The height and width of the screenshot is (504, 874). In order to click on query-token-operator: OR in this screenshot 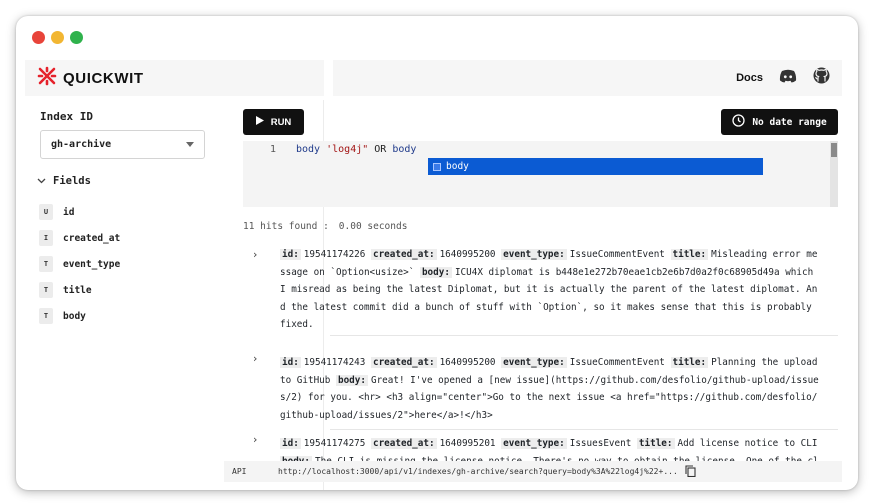, I will do `click(380, 149)`.